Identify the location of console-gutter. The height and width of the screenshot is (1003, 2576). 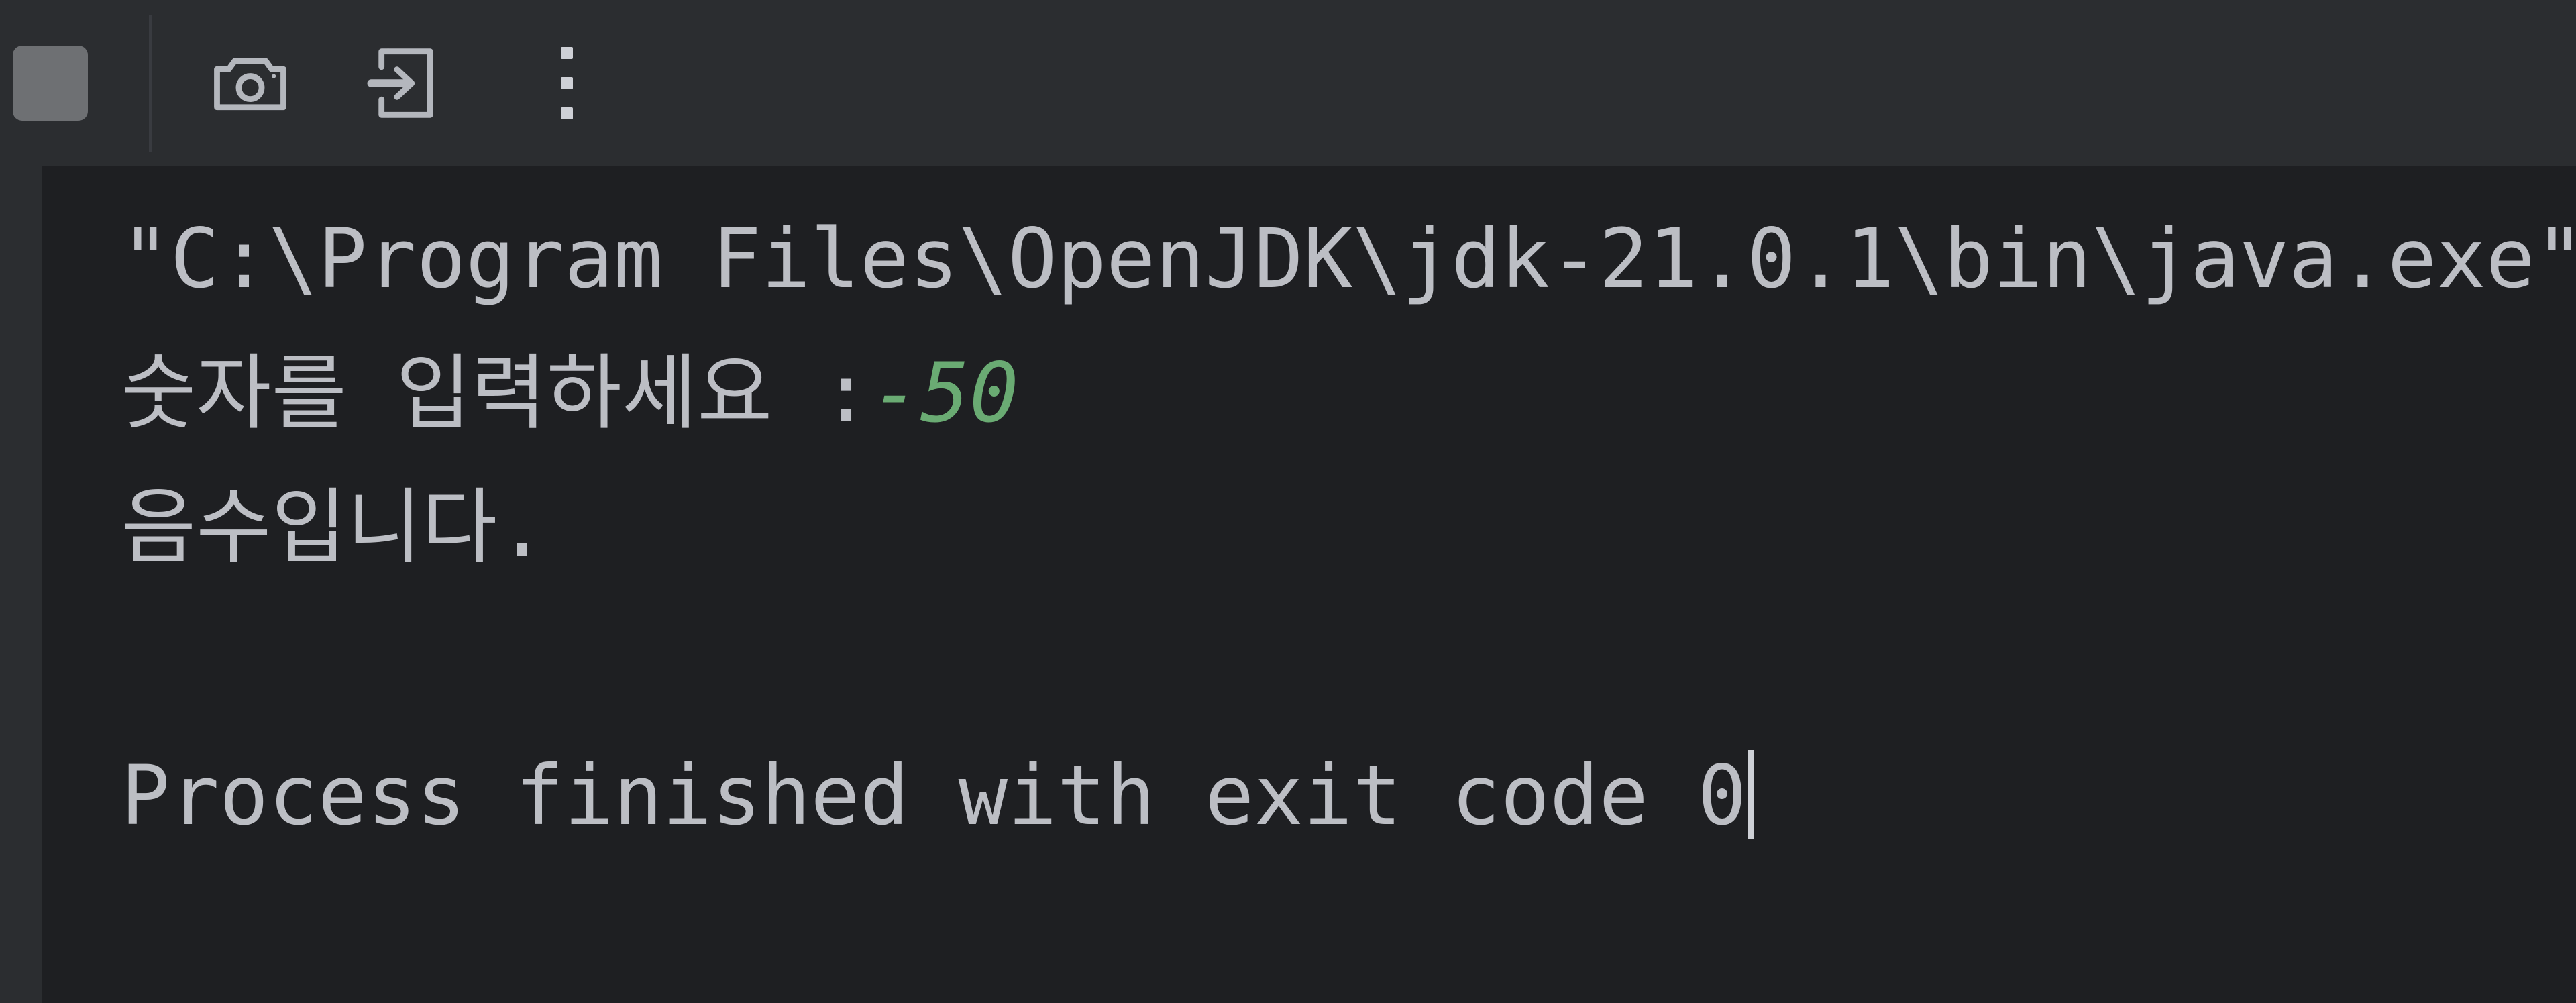
(21, 584).